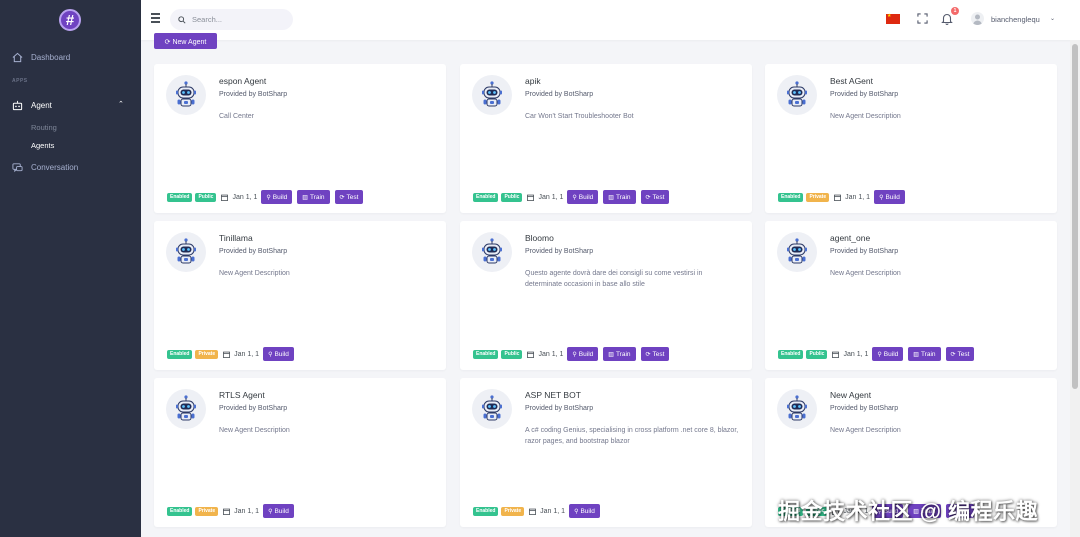  I want to click on chevron-up-icon: ⌃, so click(121, 104).